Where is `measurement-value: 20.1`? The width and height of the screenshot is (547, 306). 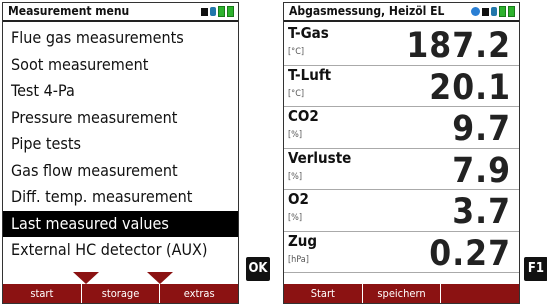
measurement-value: 20.1 is located at coordinates (470, 87).